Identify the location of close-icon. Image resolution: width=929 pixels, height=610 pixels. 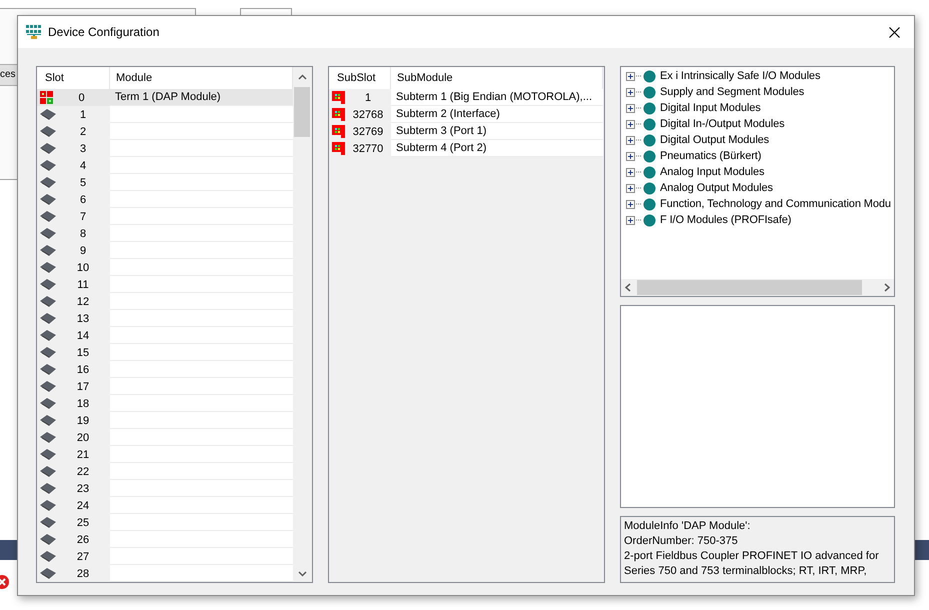
(894, 32).